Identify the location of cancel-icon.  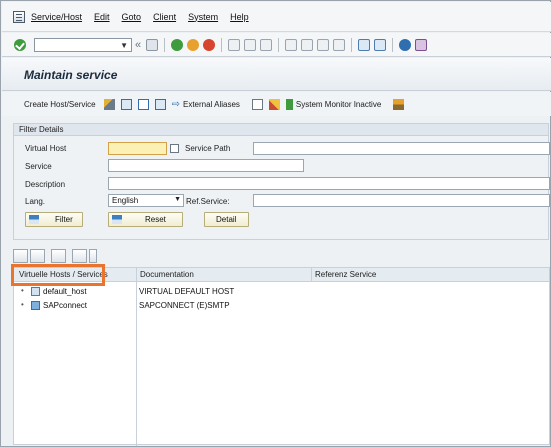
(209, 44).